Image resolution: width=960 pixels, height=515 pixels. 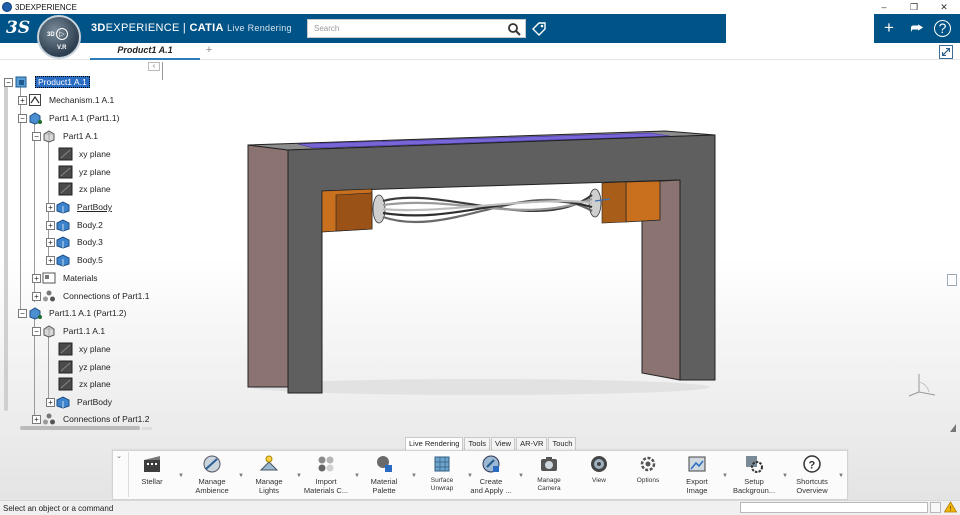 What do you see at coordinates (416, 28) in the screenshot?
I see `search-box: Search` at bounding box center [416, 28].